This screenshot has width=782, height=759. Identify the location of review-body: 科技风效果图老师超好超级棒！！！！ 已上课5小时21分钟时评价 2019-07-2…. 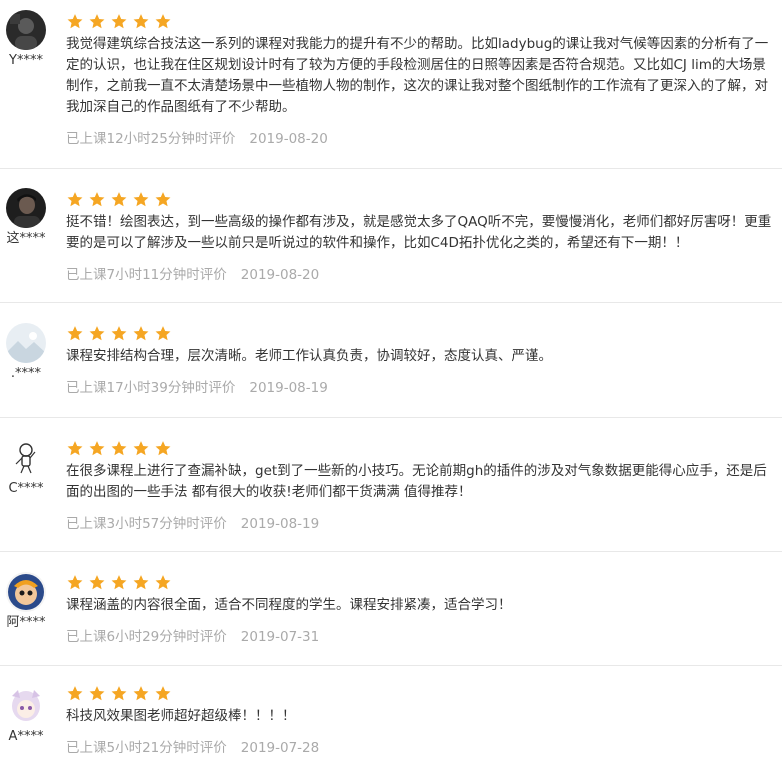
(424, 721).